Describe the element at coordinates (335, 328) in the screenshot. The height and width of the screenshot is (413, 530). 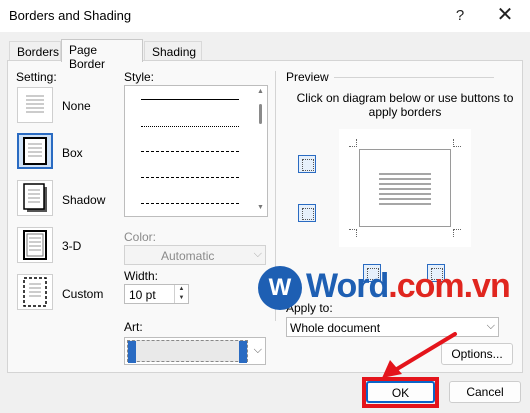
I see `apply-to-value: Whole document` at that location.